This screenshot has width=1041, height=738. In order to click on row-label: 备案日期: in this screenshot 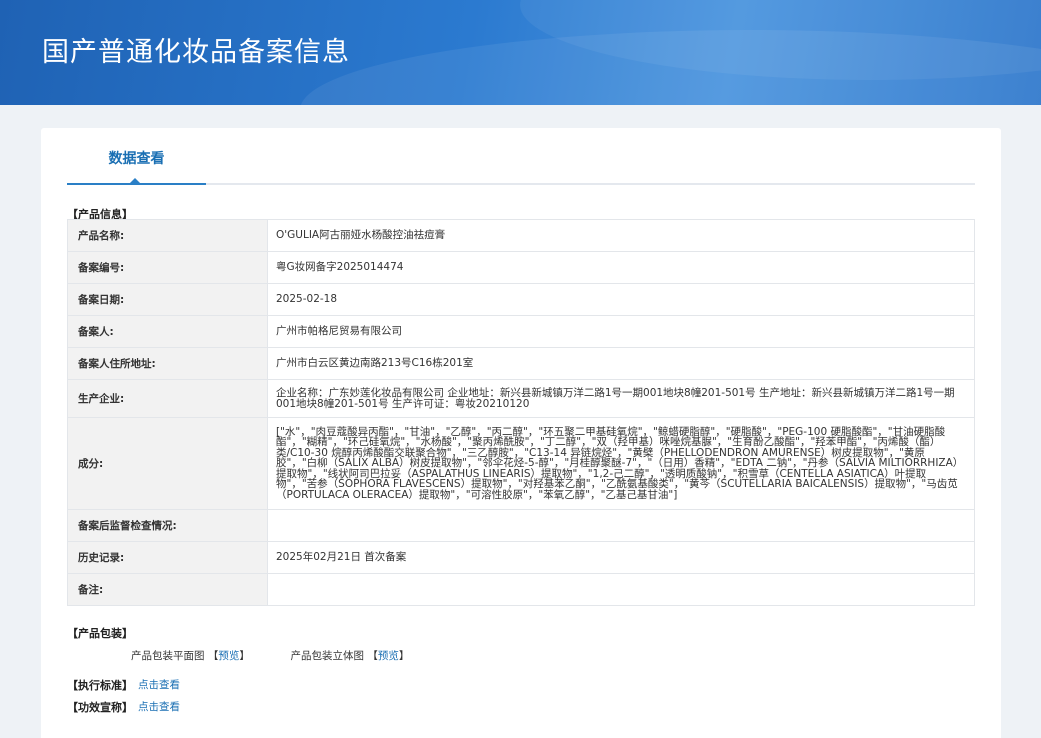, I will do `click(167, 299)`.